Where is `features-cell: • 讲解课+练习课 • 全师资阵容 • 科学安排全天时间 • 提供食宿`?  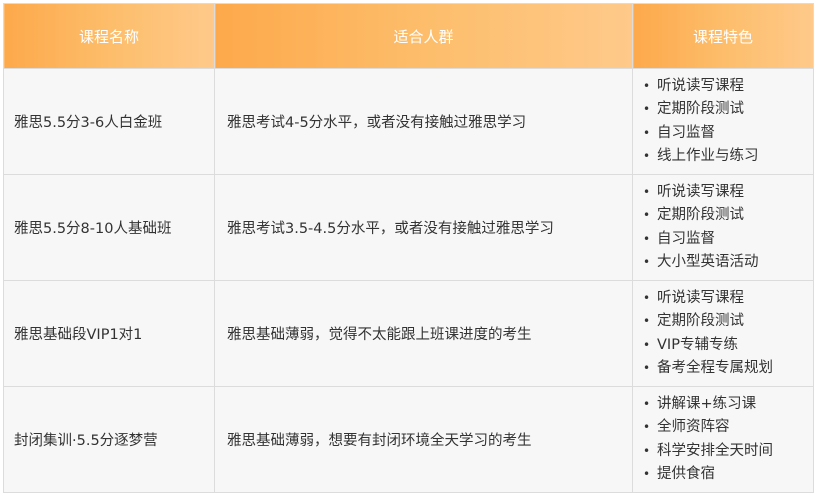
features-cell: • 讲解课+练习课 • 全师资阵容 • 科学安排全天时间 • 提供食宿 is located at coordinates (723, 439).